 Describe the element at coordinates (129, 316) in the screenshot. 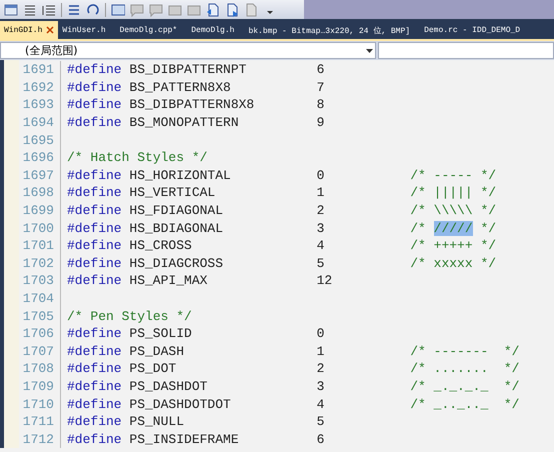

I see `code-comment: /* Pen Styles */` at that location.